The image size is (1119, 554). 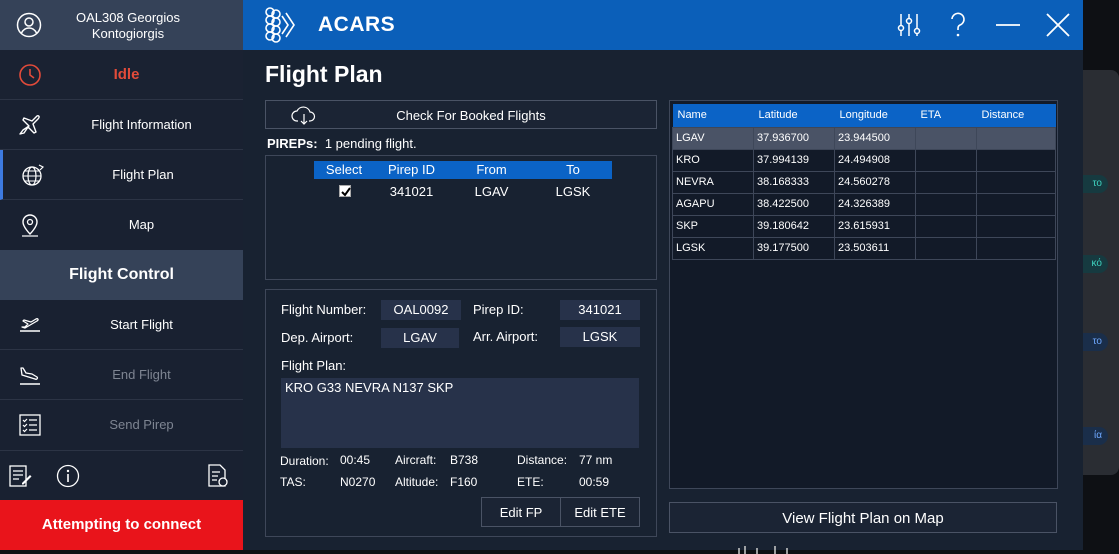 What do you see at coordinates (506, 336) in the screenshot?
I see `arr-airport-label: Arr. Airport:` at bounding box center [506, 336].